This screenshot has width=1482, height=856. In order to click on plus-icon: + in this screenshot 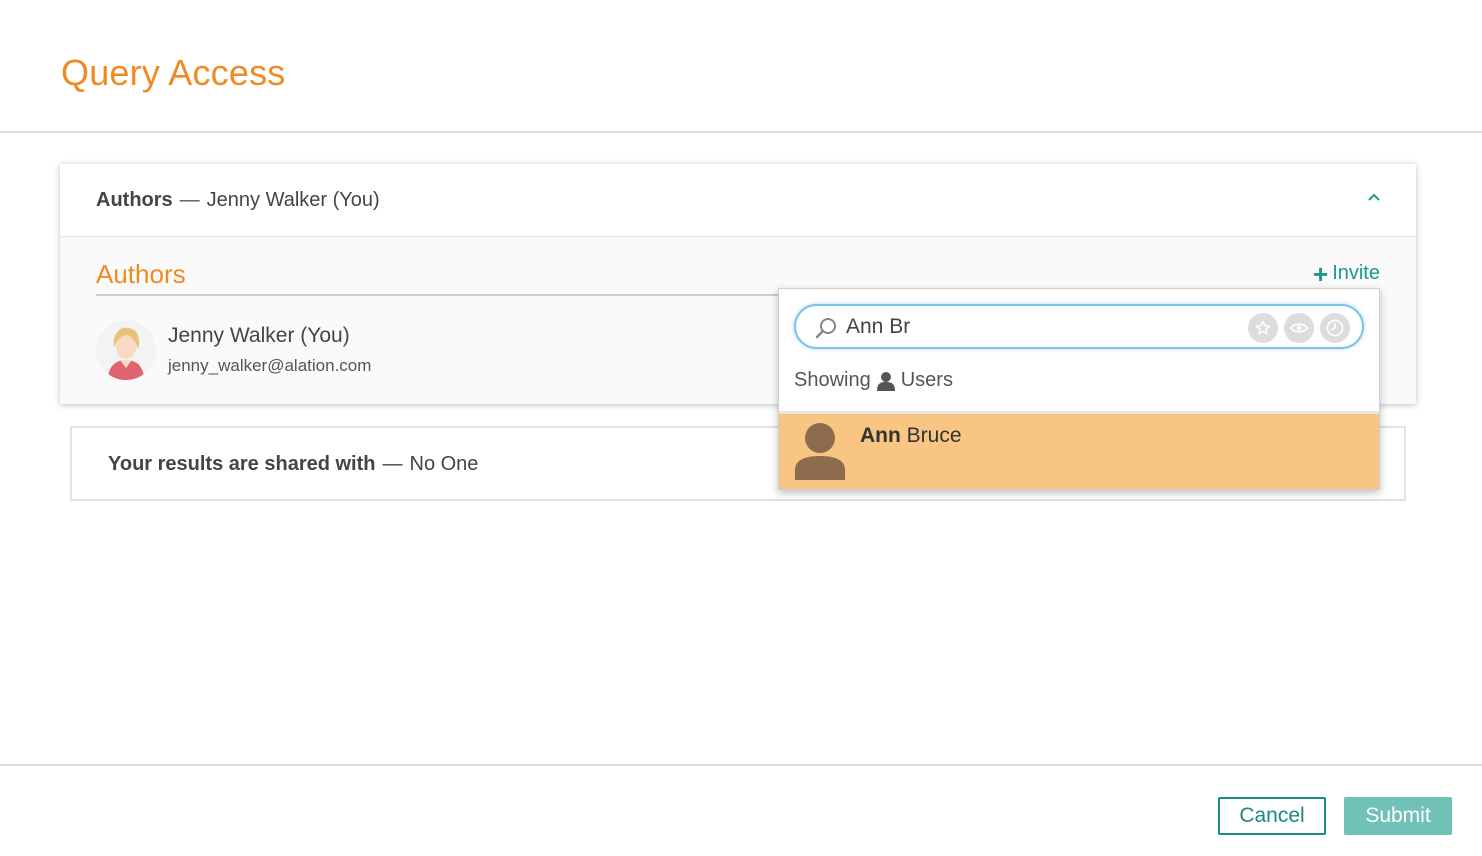, I will do `click(1321, 273)`.